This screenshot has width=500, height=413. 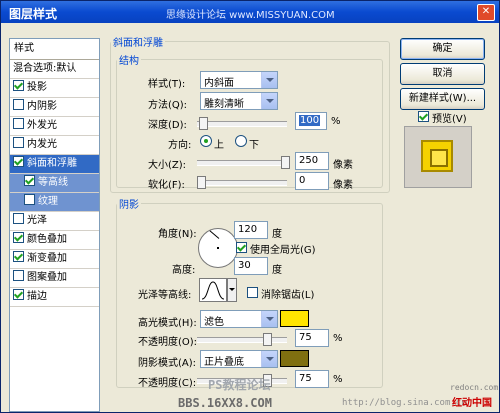 I want to click on direction-up-radio, so click(x=206, y=141).